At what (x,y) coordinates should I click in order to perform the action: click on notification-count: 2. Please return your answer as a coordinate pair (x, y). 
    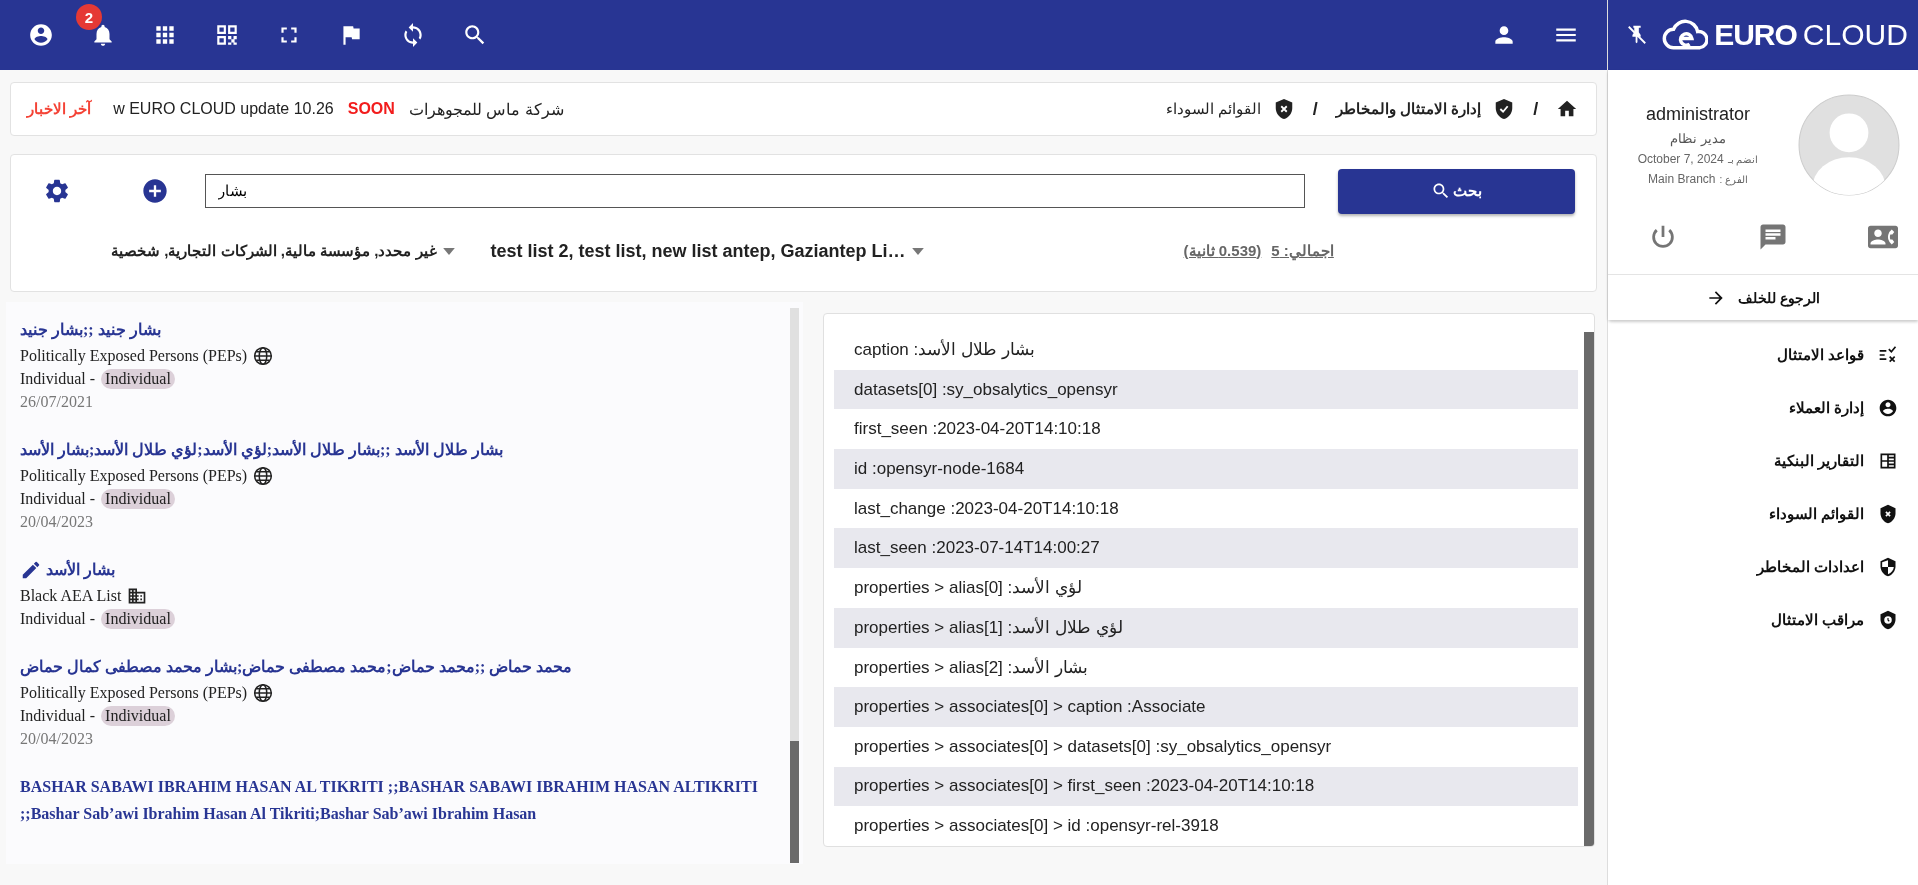
    Looking at the image, I should click on (89, 17).